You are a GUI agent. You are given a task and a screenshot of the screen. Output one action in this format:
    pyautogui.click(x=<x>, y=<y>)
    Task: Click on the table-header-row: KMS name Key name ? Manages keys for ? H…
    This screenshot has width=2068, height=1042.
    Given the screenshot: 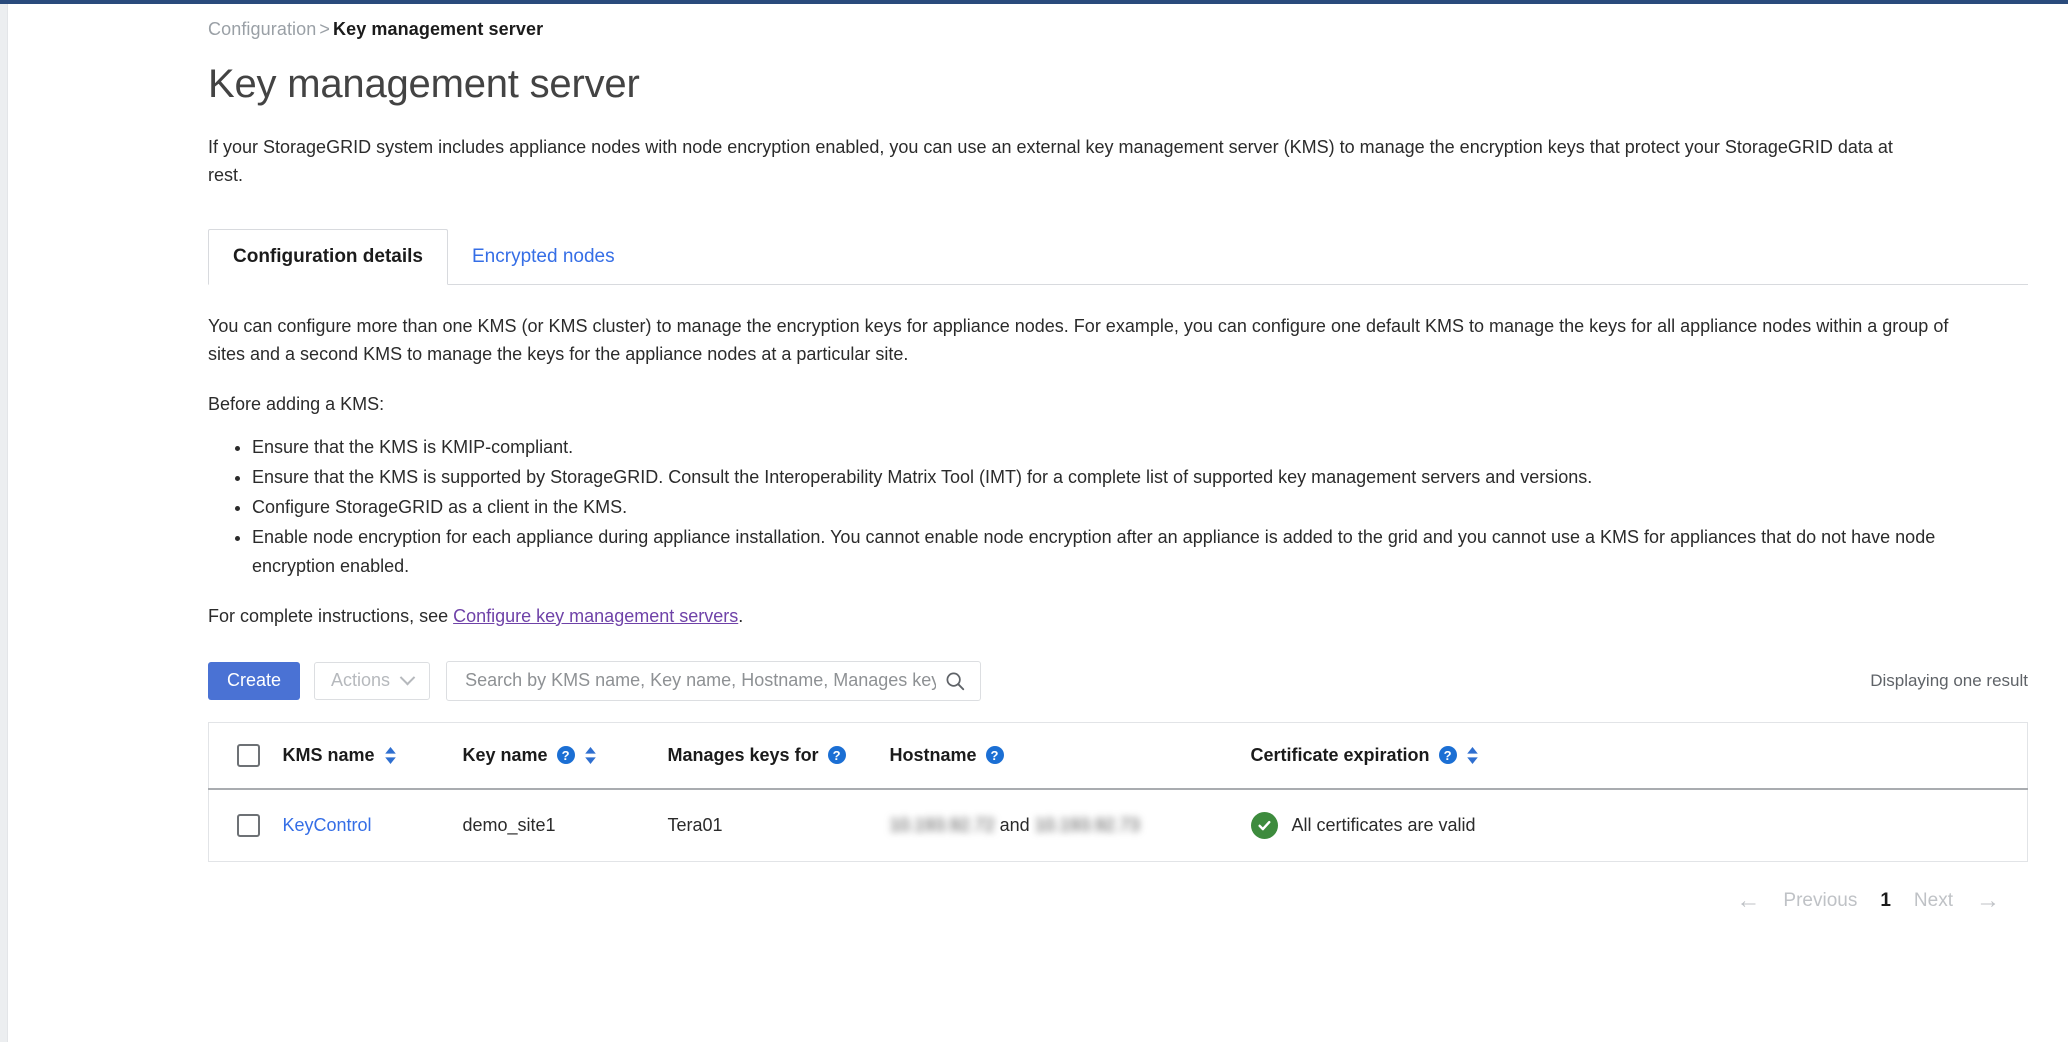 What is the action you would take?
    pyautogui.click(x=1118, y=755)
    